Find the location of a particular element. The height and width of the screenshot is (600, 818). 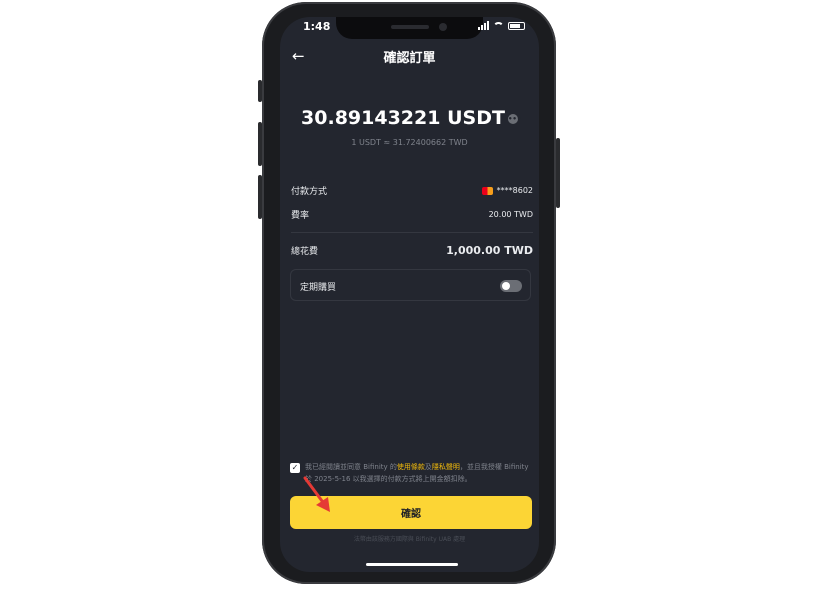

notch is located at coordinates (409, 28).